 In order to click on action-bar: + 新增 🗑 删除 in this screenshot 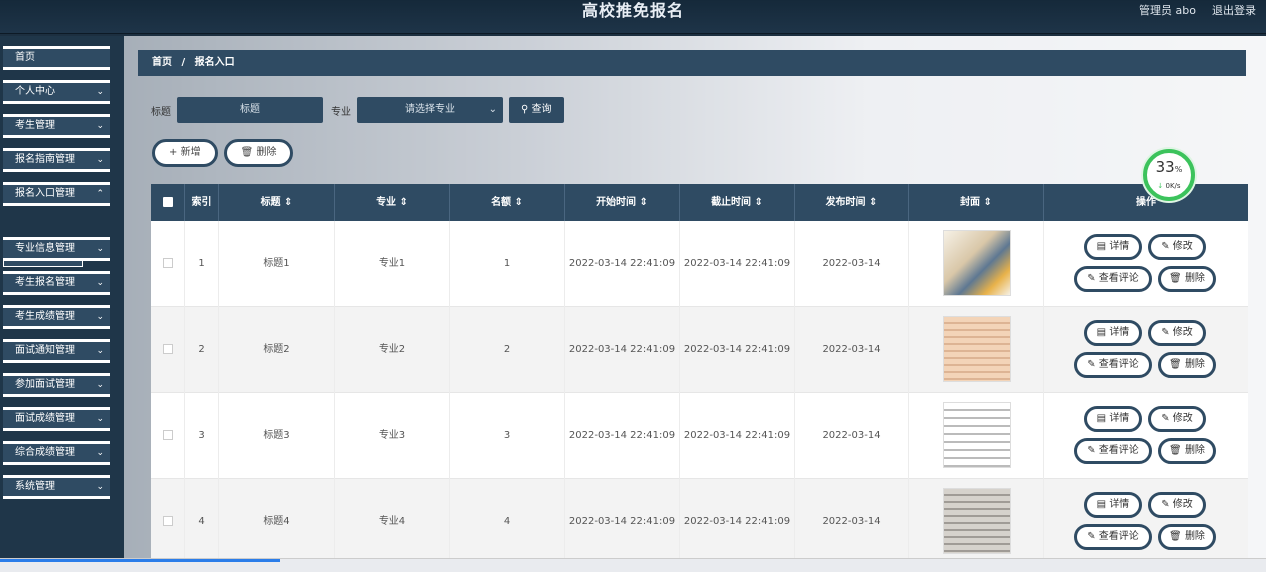, I will do `click(223, 153)`.